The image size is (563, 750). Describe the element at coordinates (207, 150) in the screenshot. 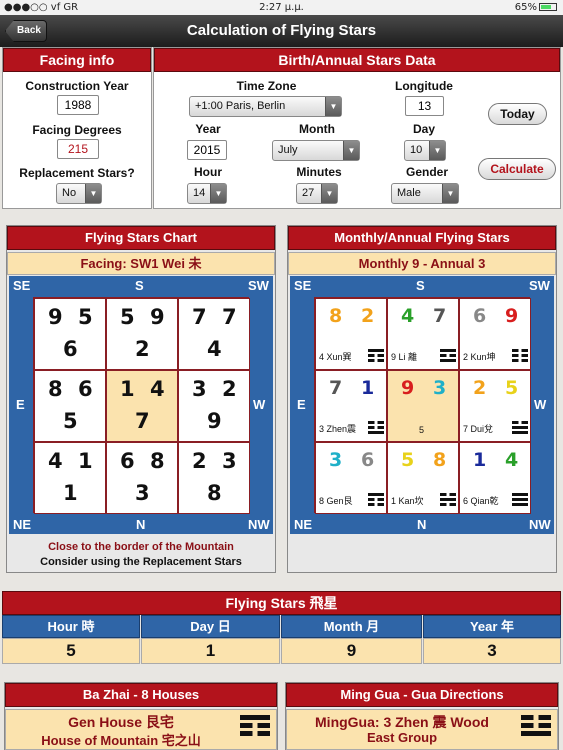

I see `year-input: 2015` at that location.